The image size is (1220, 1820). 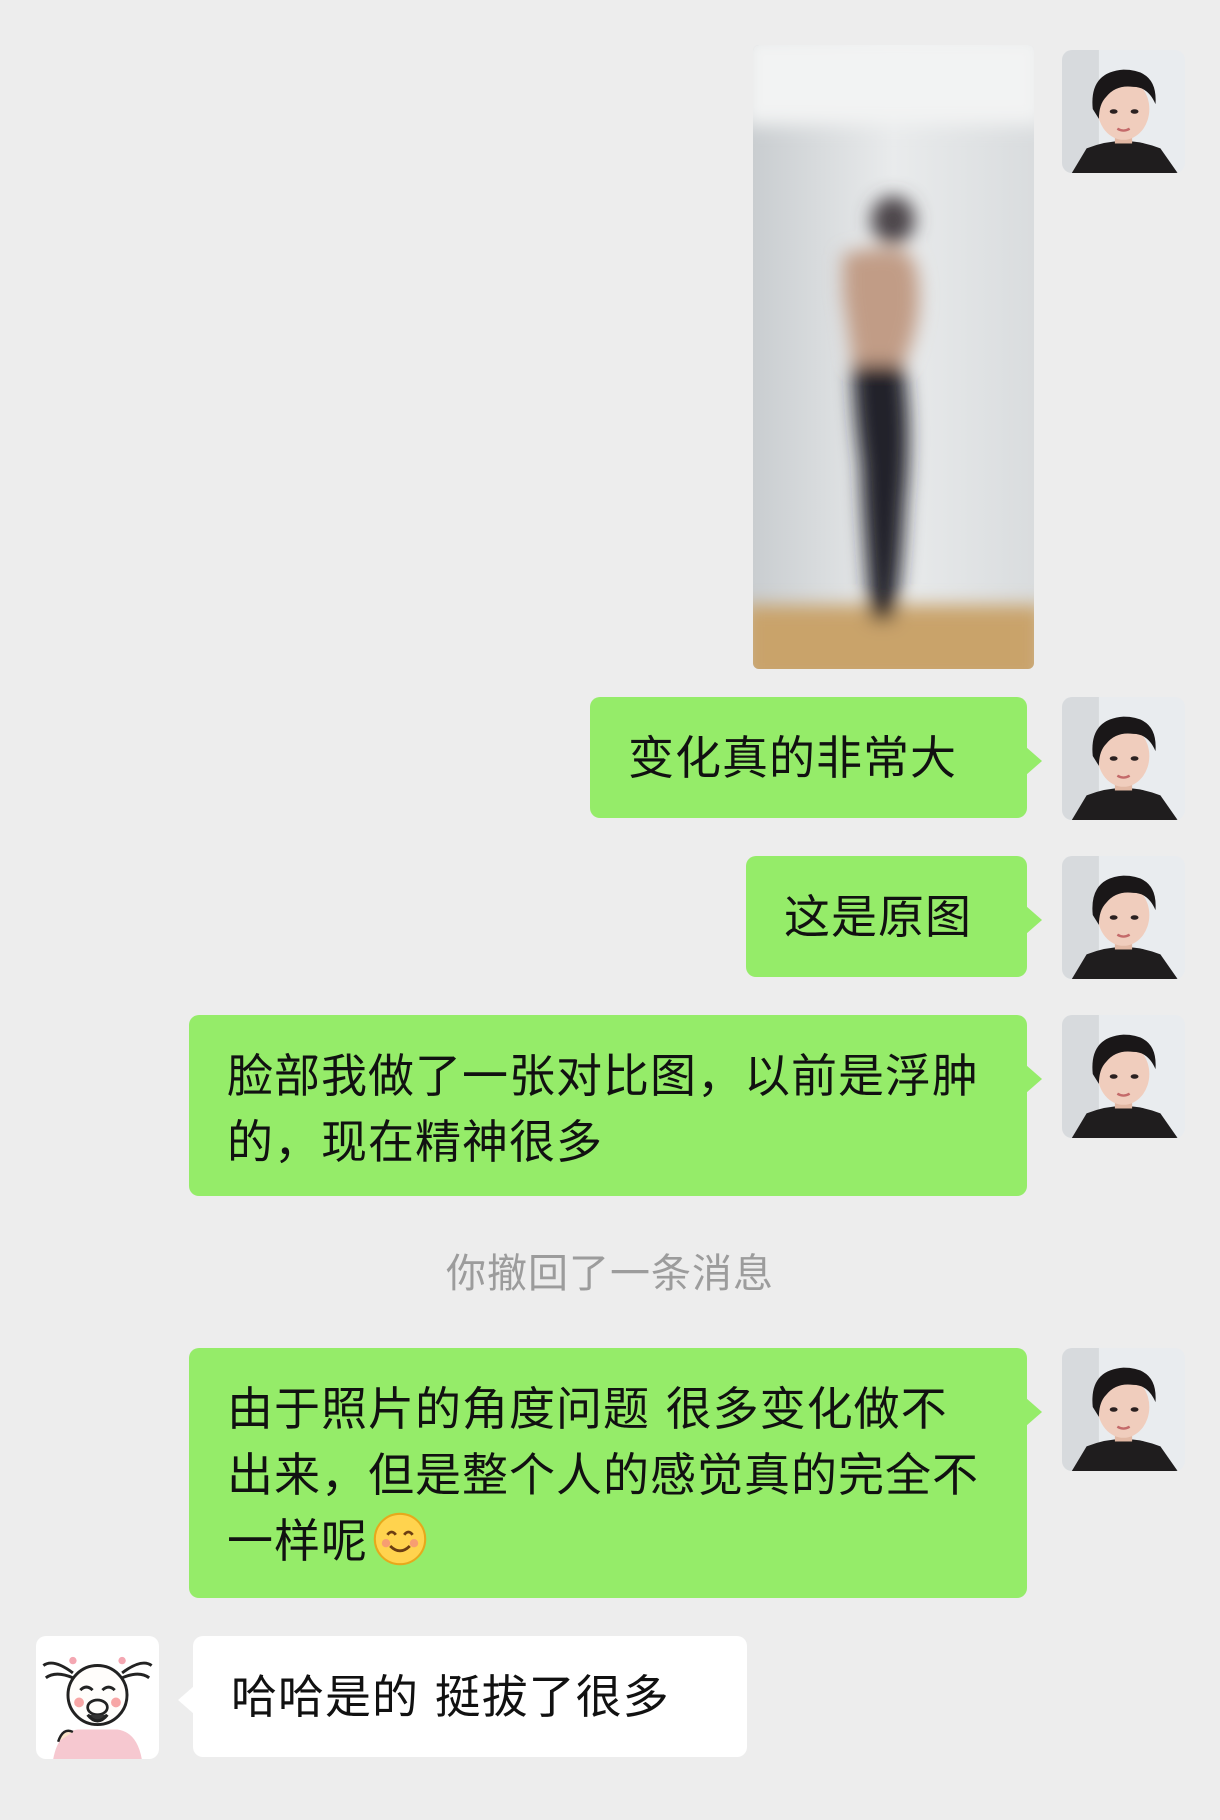 I want to click on contact-avatar, so click(x=97, y=1697).